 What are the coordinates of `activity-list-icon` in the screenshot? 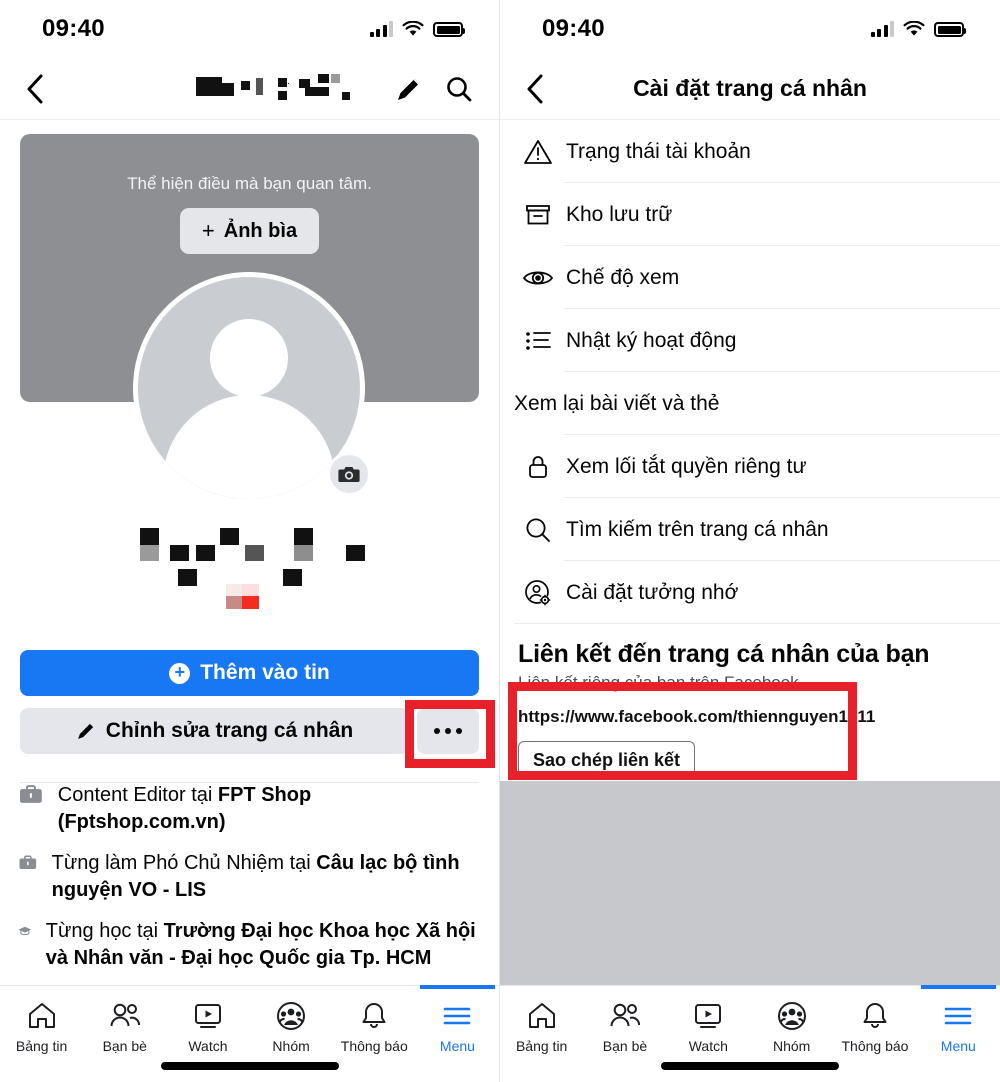 It's located at (538, 341).